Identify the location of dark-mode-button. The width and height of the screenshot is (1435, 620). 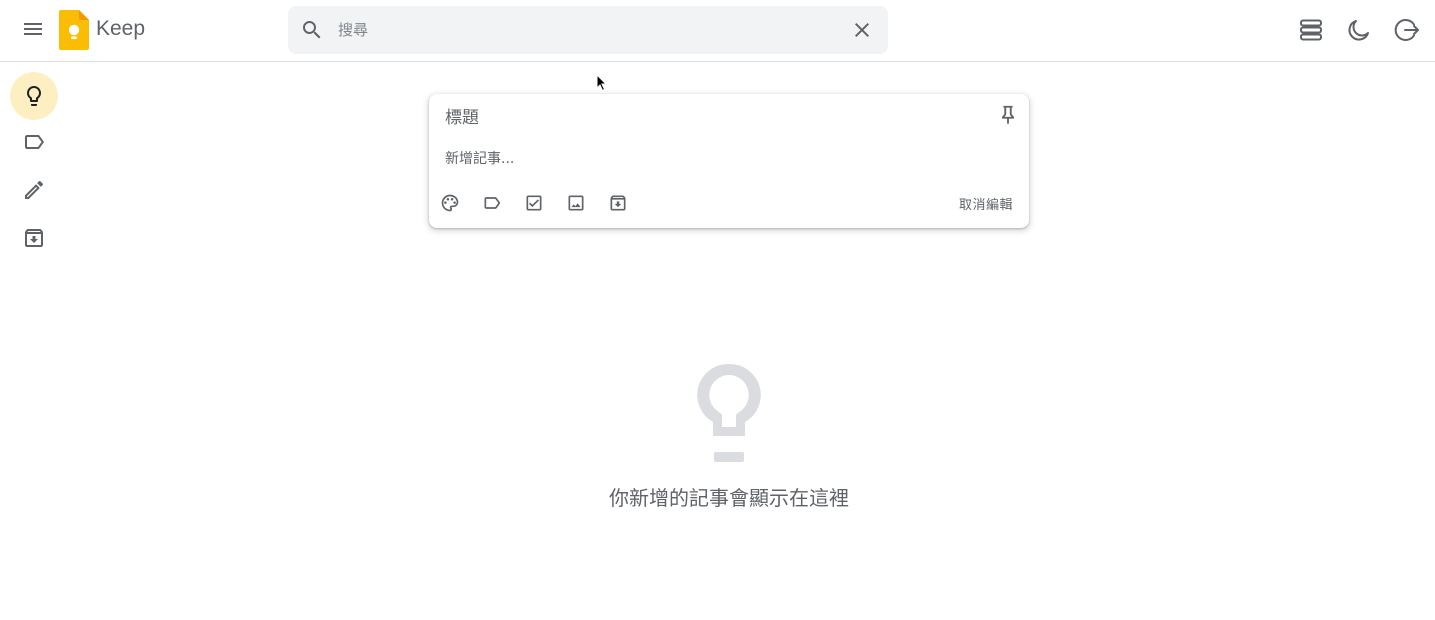
(1359, 30).